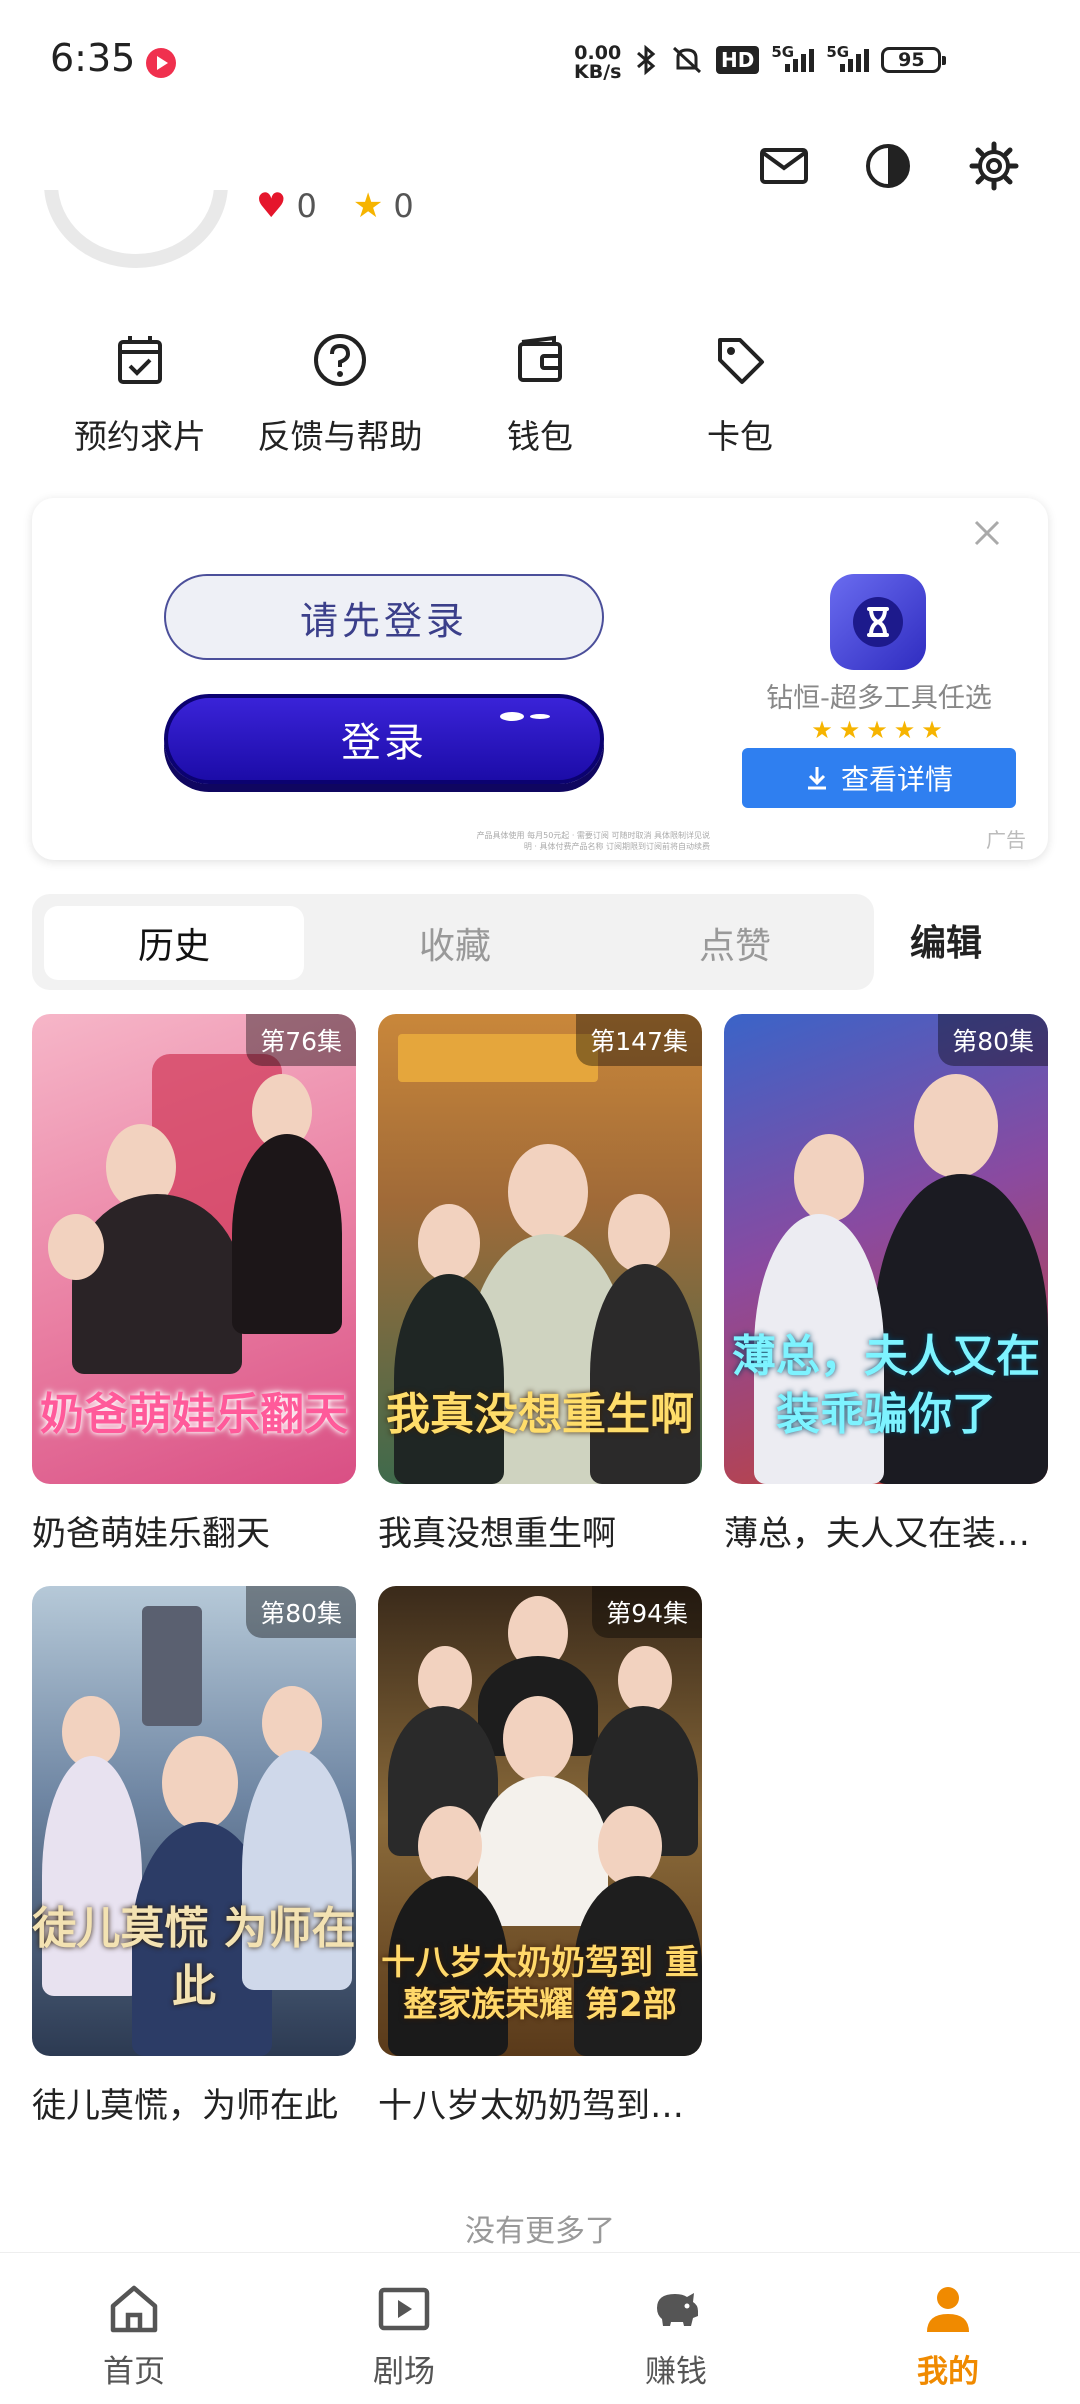 This screenshot has width=1080, height=2404. What do you see at coordinates (174, 943) in the screenshot?
I see `tab-history: 历史` at bounding box center [174, 943].